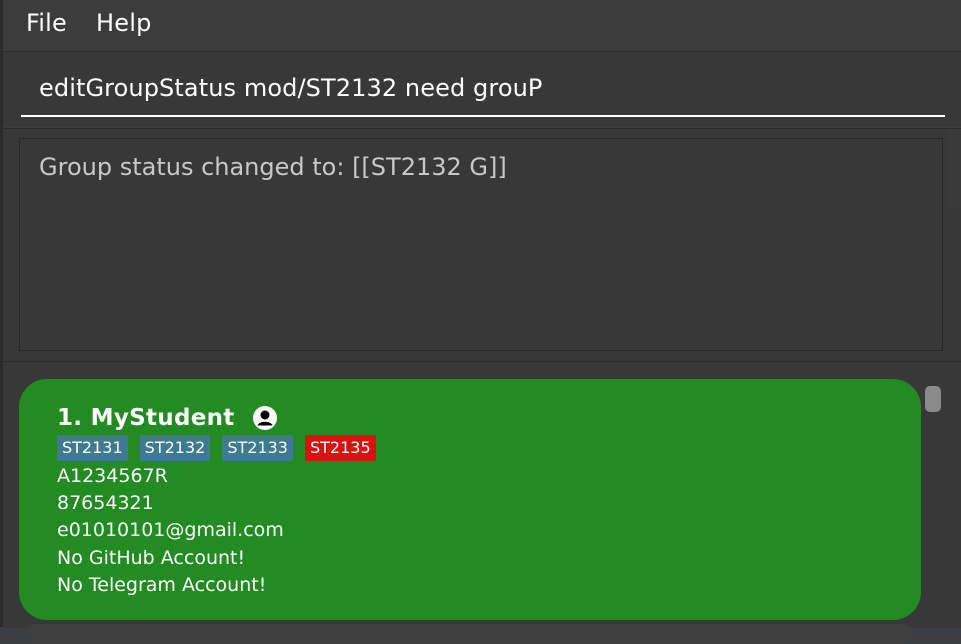 Image resolution: width=961 pixels, height=644 pixels. I want to click on menu-help: Help, so click(124, 23).